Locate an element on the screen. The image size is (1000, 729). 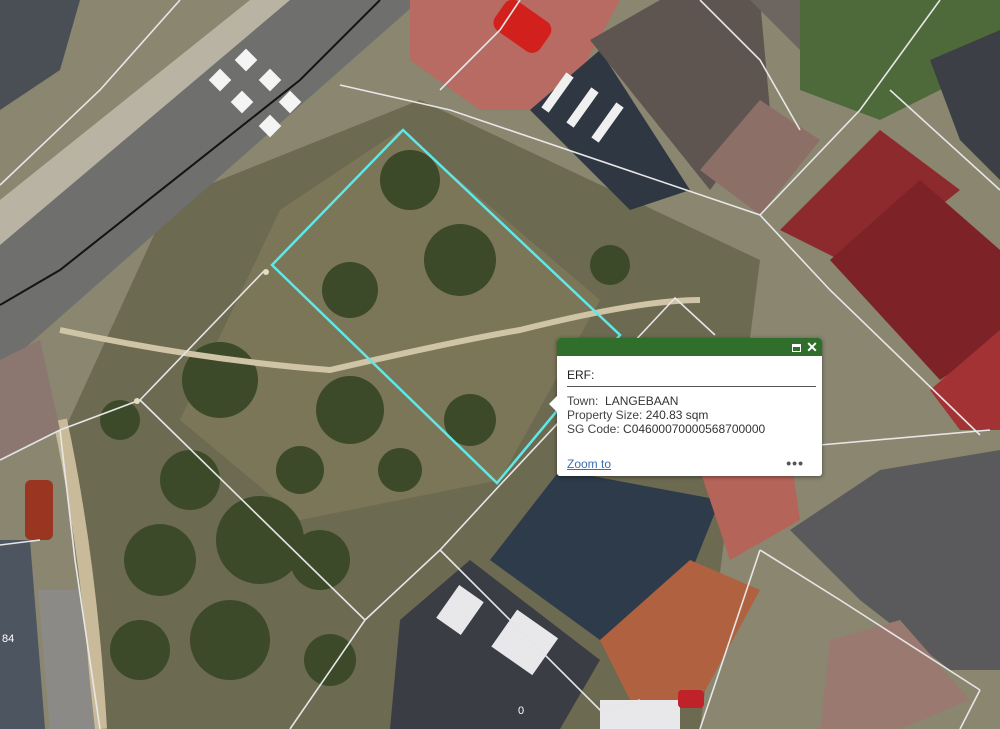
maximize-icon is located at coordinates (796, 347).